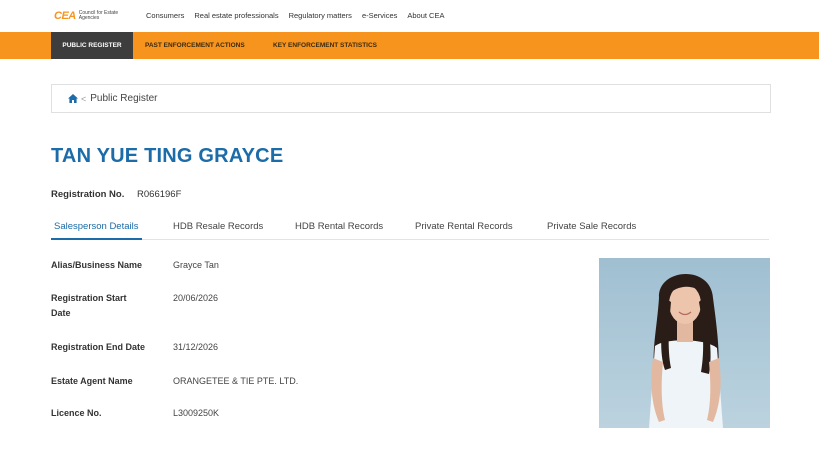 This screenshot has height=450, width=819. What do you see at coordinates (65, 16) in the screenshot?
I see `logo-mark: CEA` at bounding box center [65, 16].